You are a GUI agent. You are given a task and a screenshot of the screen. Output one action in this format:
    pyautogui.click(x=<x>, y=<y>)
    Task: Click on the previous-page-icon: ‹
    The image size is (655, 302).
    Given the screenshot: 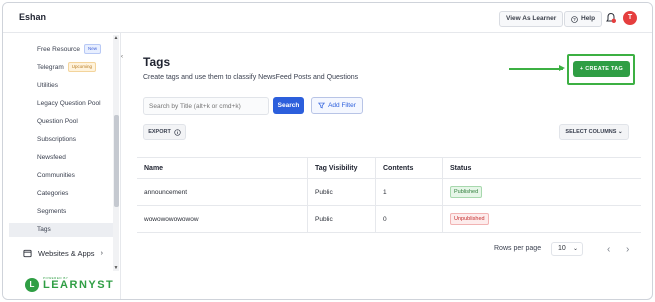 What is the action you would take?
    pyautogui.click(x=608, y=249)
    